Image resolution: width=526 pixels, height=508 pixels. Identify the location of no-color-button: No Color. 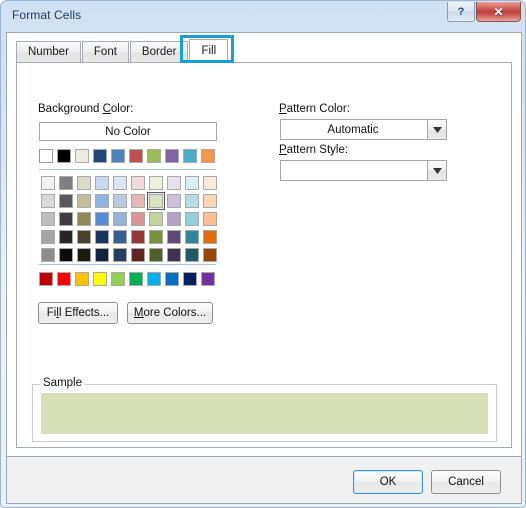
(128, 131).